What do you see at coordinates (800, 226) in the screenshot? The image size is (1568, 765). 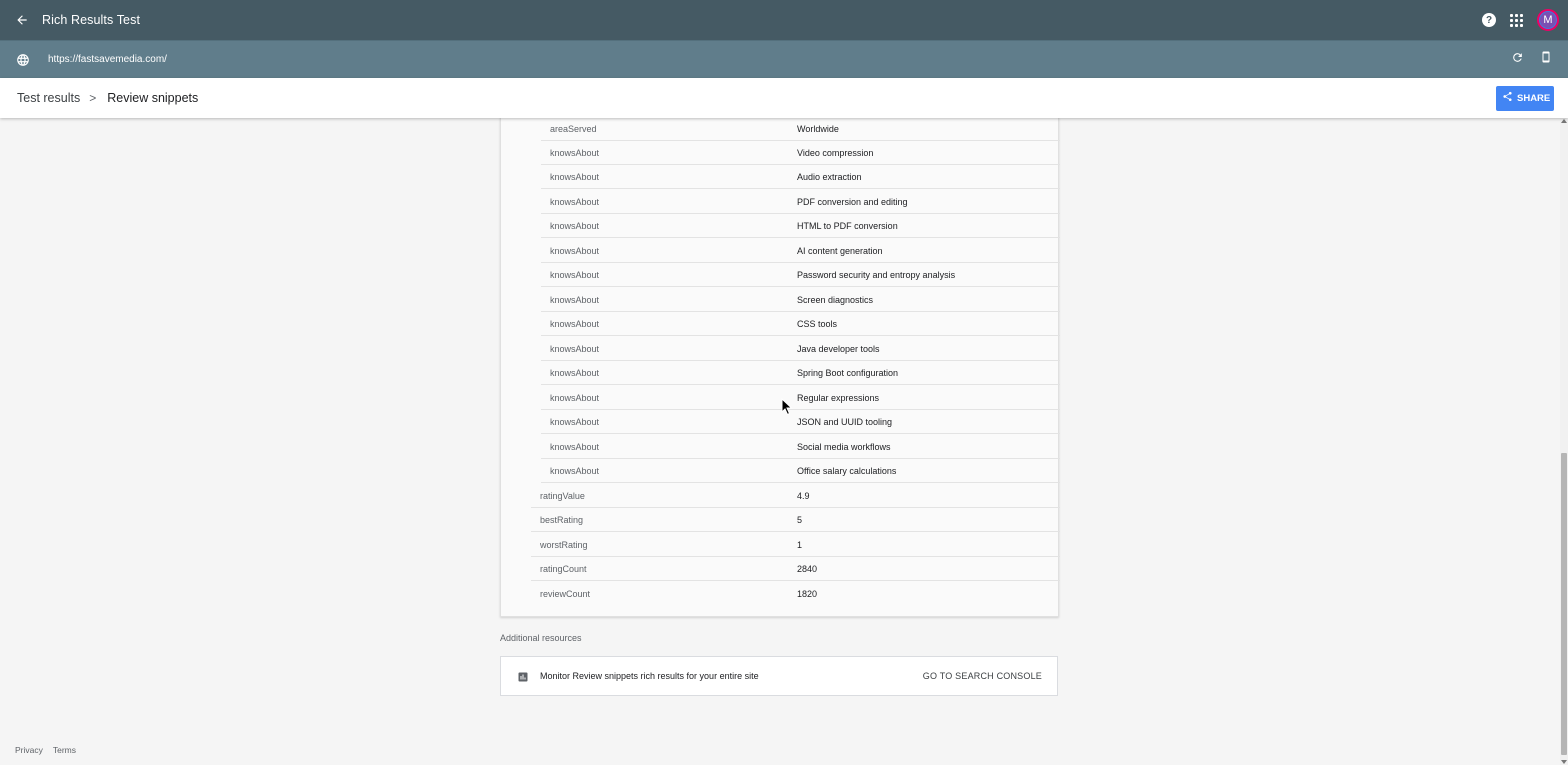 I see `table-row: knowsAbout HTML to PDF conversion` at bounding box center [800, 226].